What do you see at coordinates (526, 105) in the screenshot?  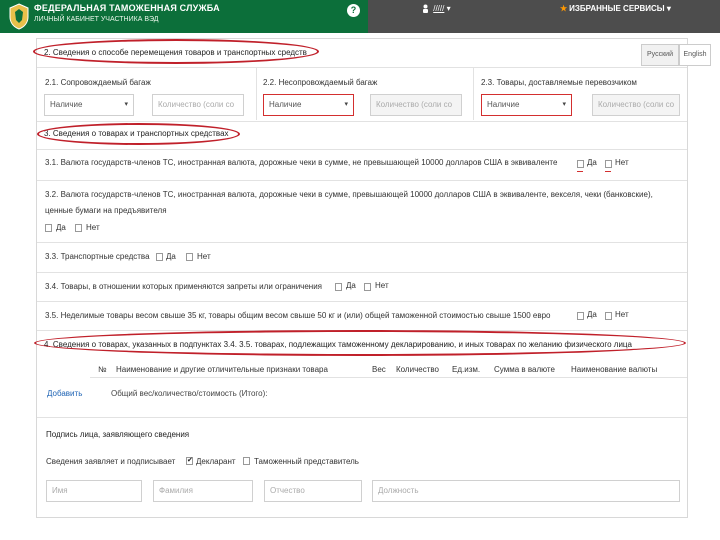 I see `col-2-3-select: Наличие ▾` at bounding box center [526, 105].